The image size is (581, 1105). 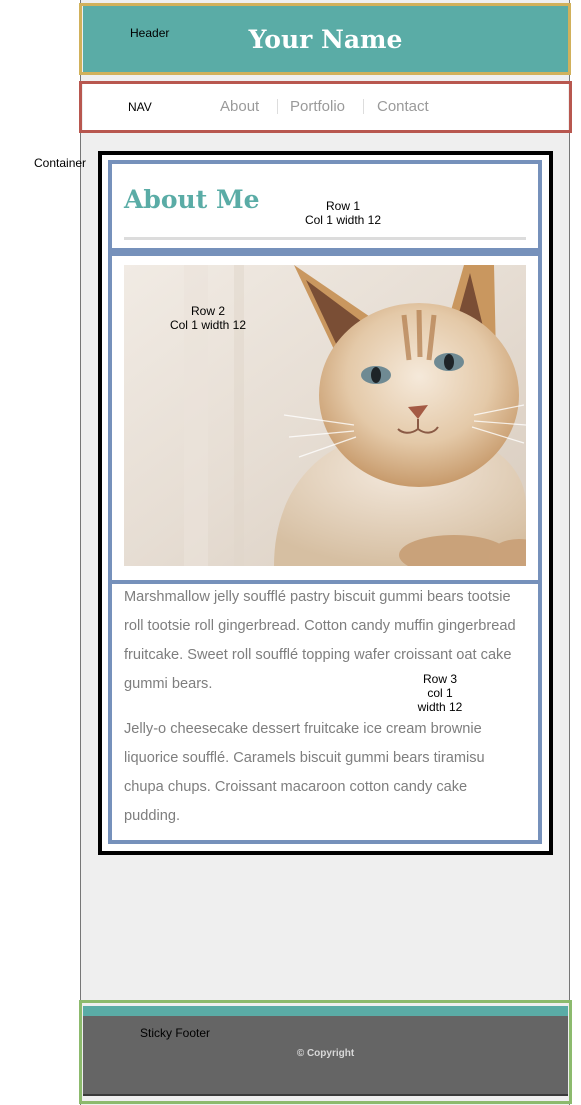 What do you see at coordinates (175, 1033) in the screenshot?
I see `footer-annotation: Sticky Footer` at bounding box center [175, 1033].